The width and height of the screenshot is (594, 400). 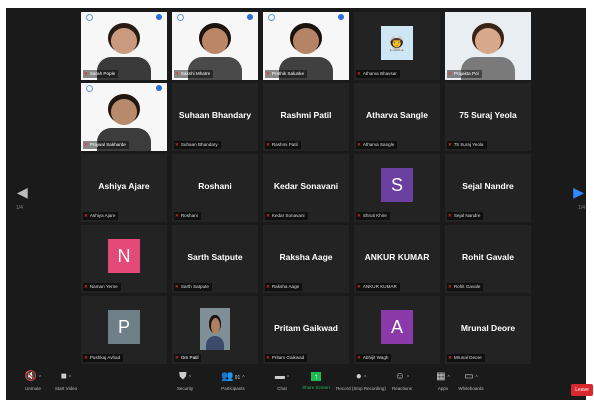 I want to click on participant-tile: Raksha Aage ✕ Raksha Aage, so click(x=306, y=259).